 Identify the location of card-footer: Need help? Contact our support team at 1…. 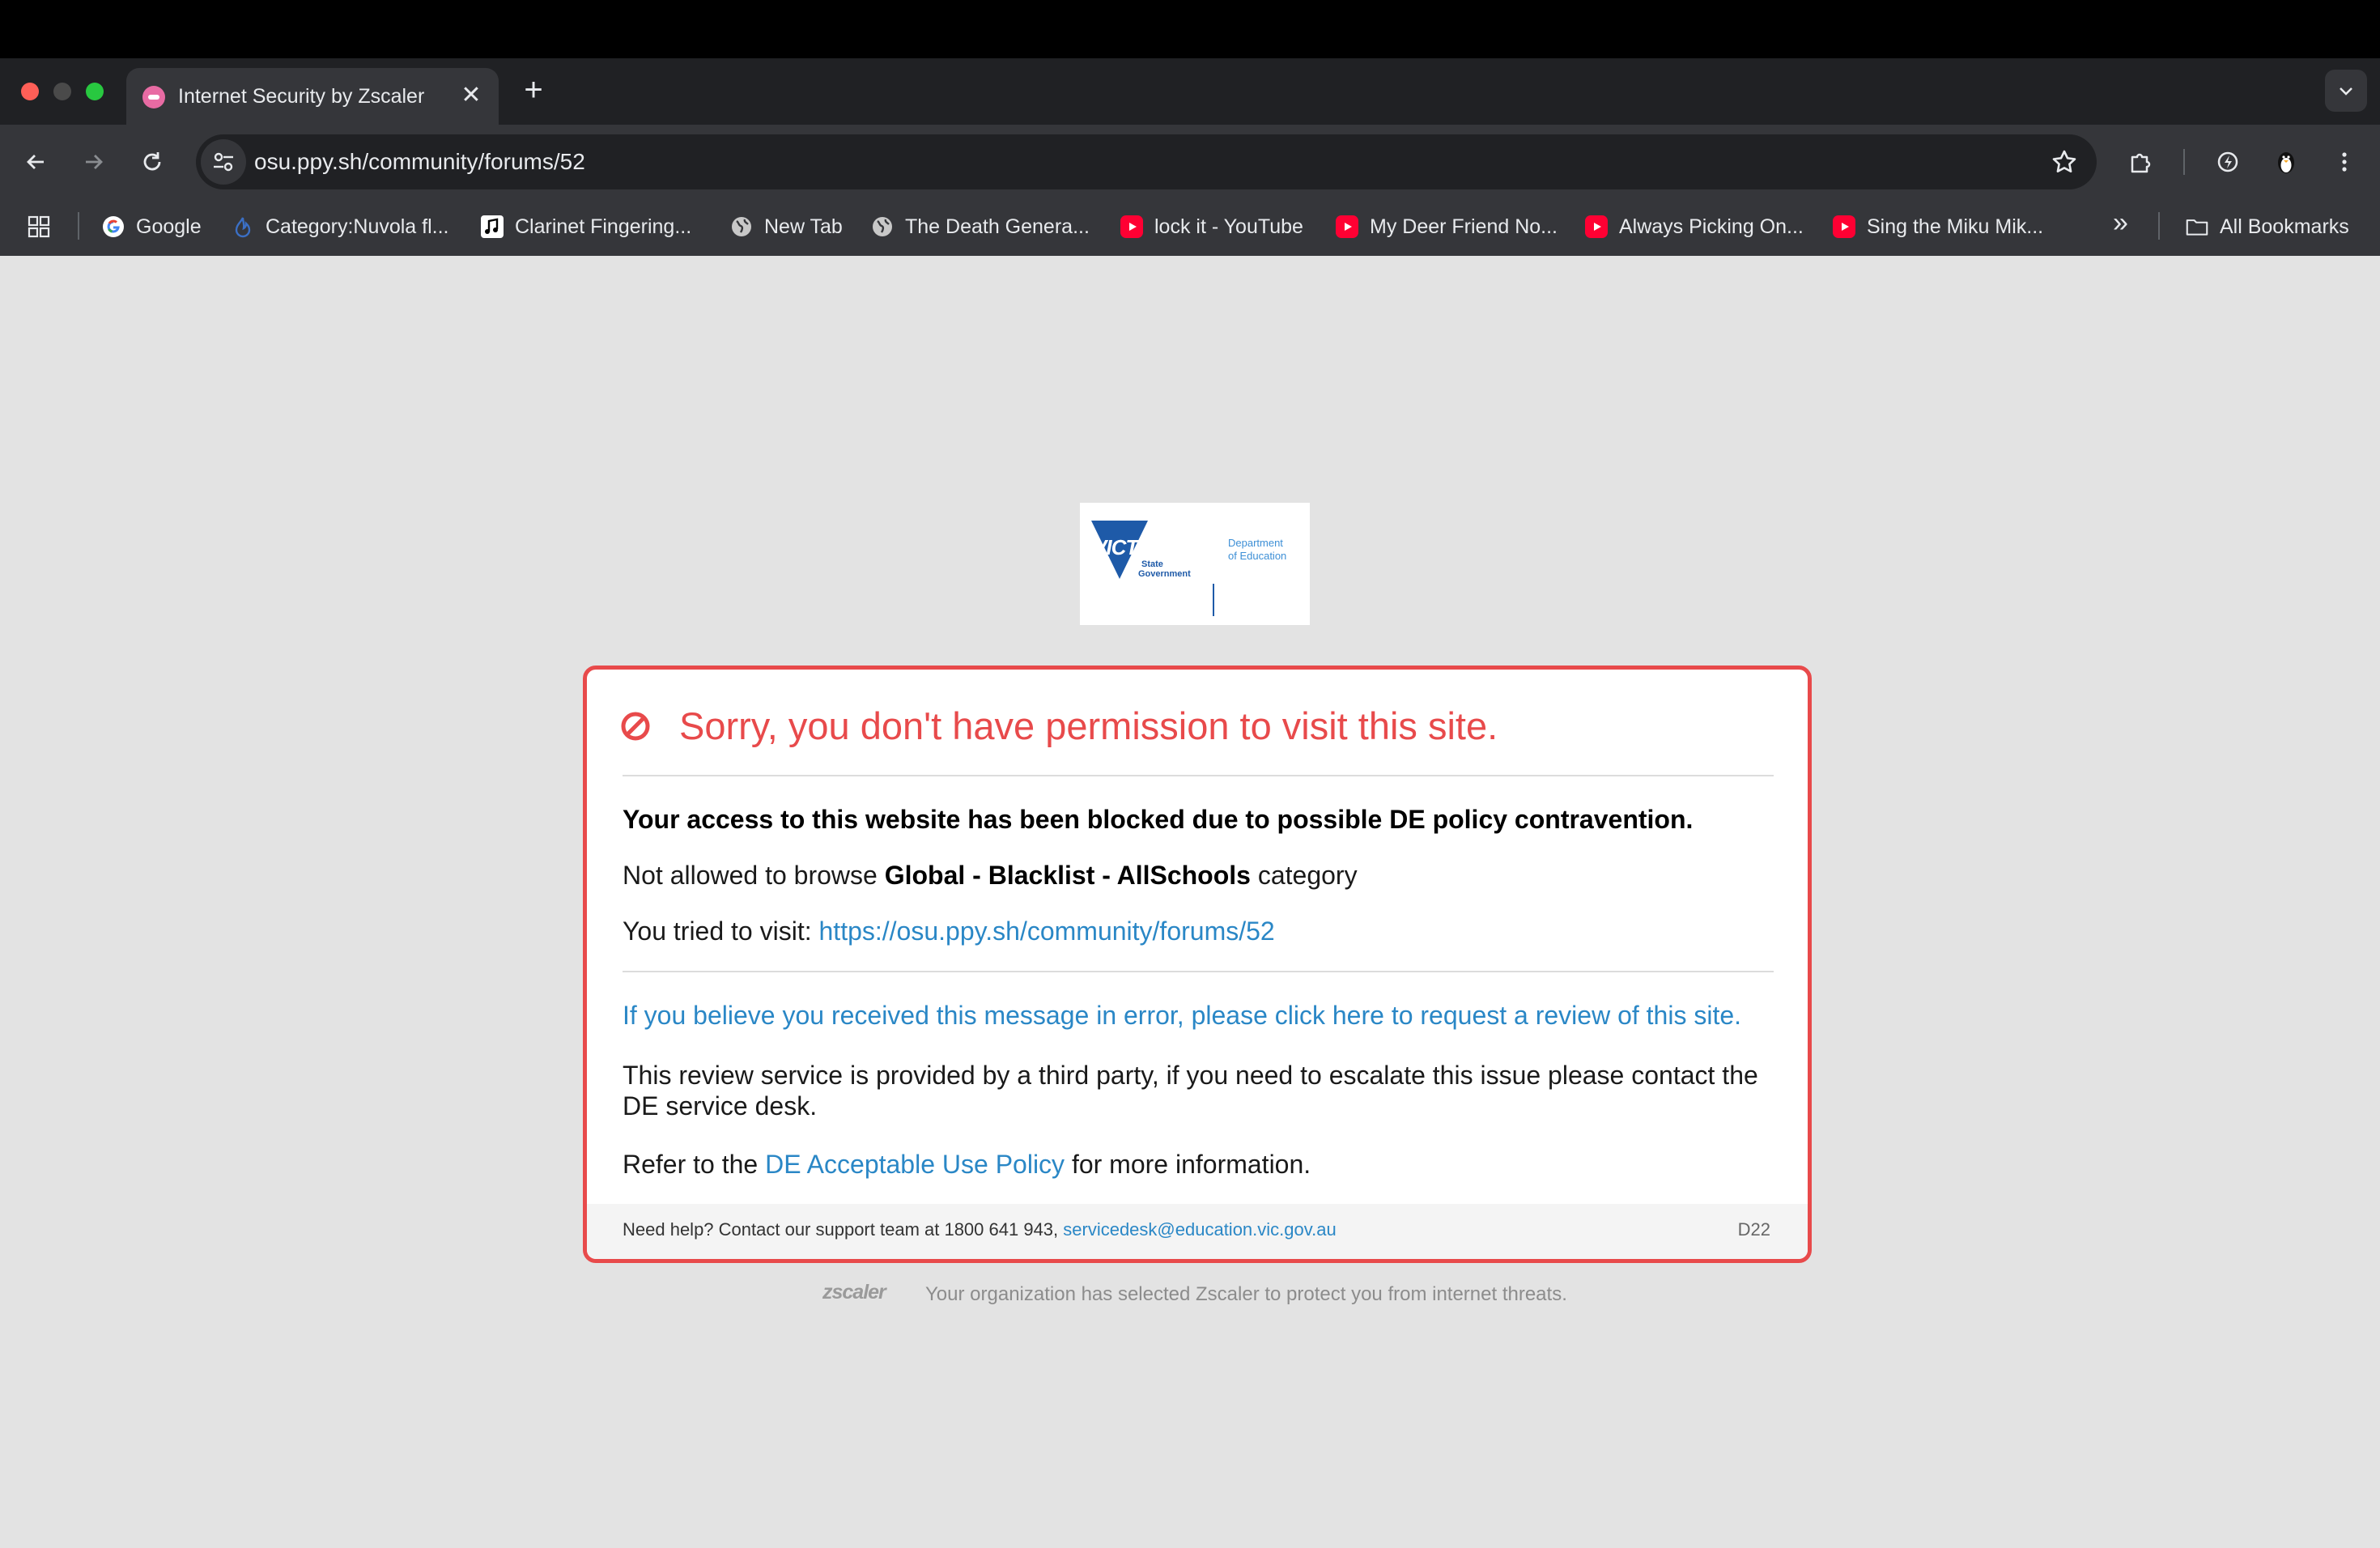
(1197, 1231).